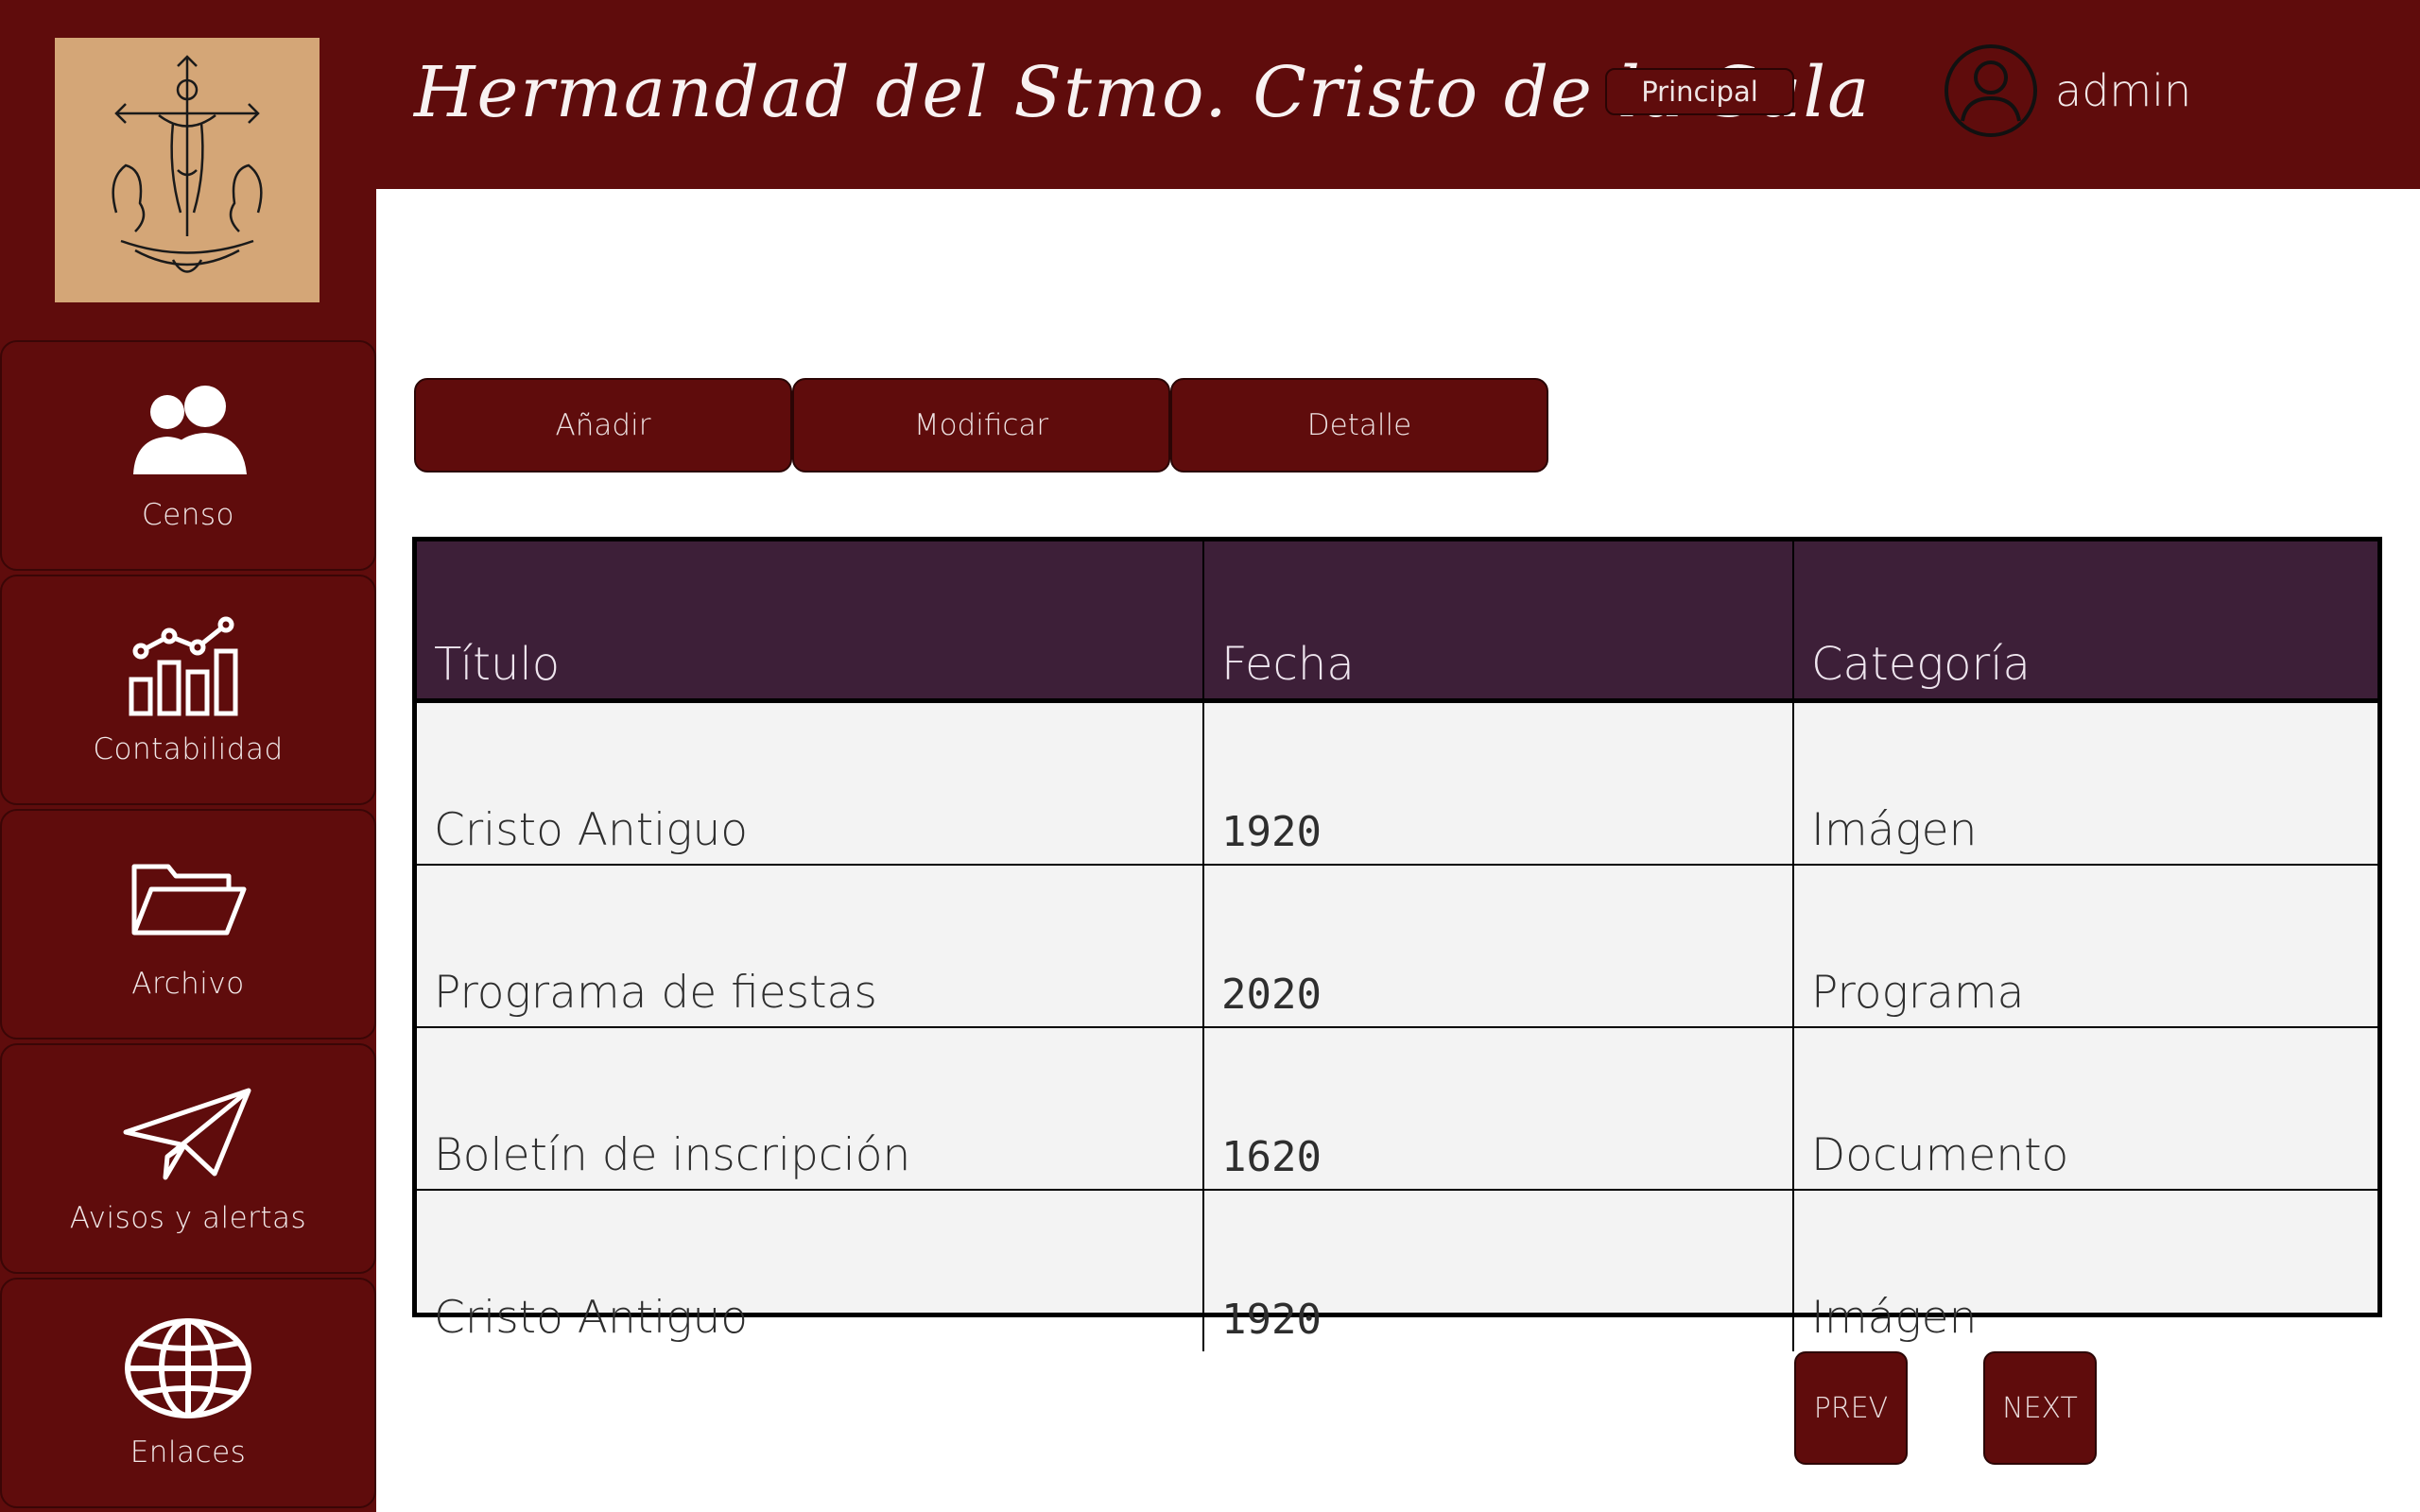  I want to click on globe-icon, so click(188, 1368).